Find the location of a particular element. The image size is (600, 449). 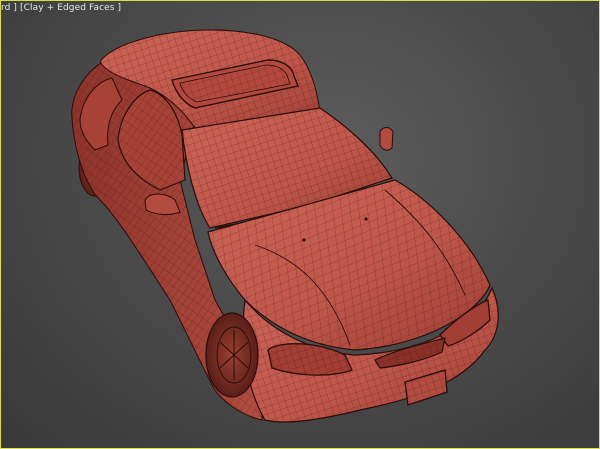

front-wheel is located at coordinates (232, 355).